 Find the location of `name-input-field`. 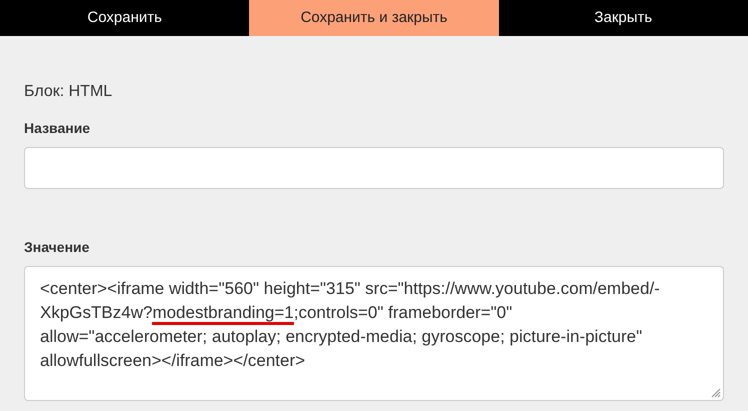

name-input-field is located at coordinates (374, 168).